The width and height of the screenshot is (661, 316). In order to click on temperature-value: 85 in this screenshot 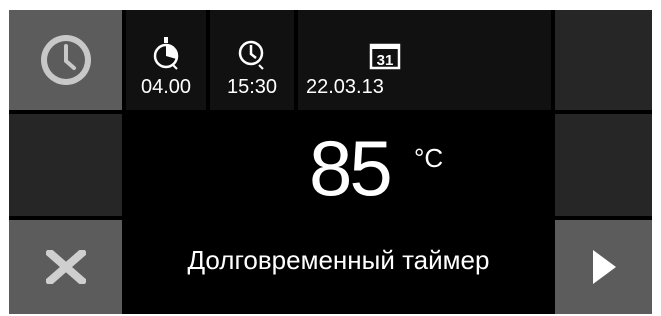, I will do `click(351, 168)`.